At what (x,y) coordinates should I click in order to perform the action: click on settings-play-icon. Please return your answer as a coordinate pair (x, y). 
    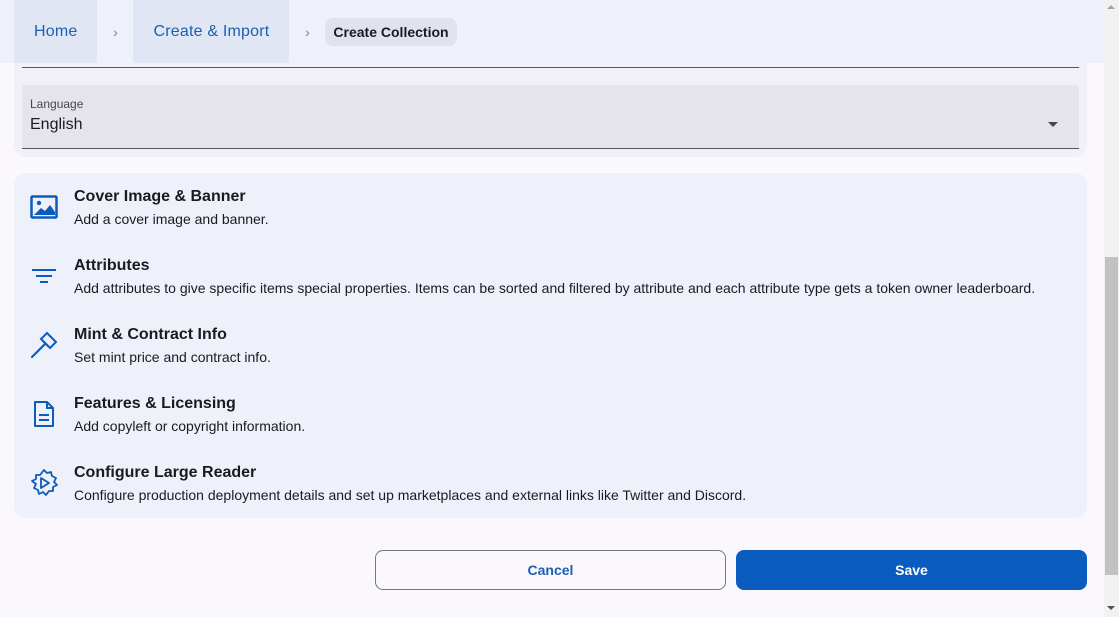
    Looking at the image, I should click on (44, 483).